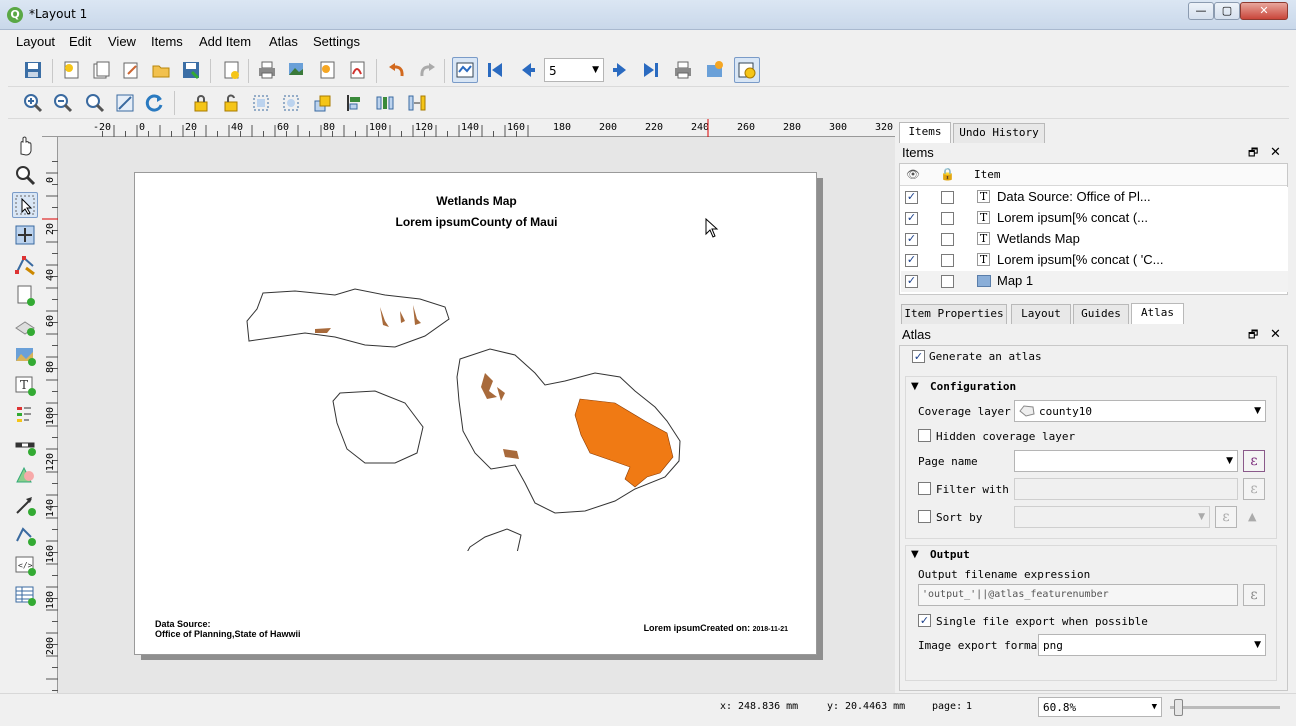 This screenshot has height=726, width=1296. Describe the element at coordinates (1252, 516) in the screenshot. I see `sort-ascending-icon: ▲` at that location.